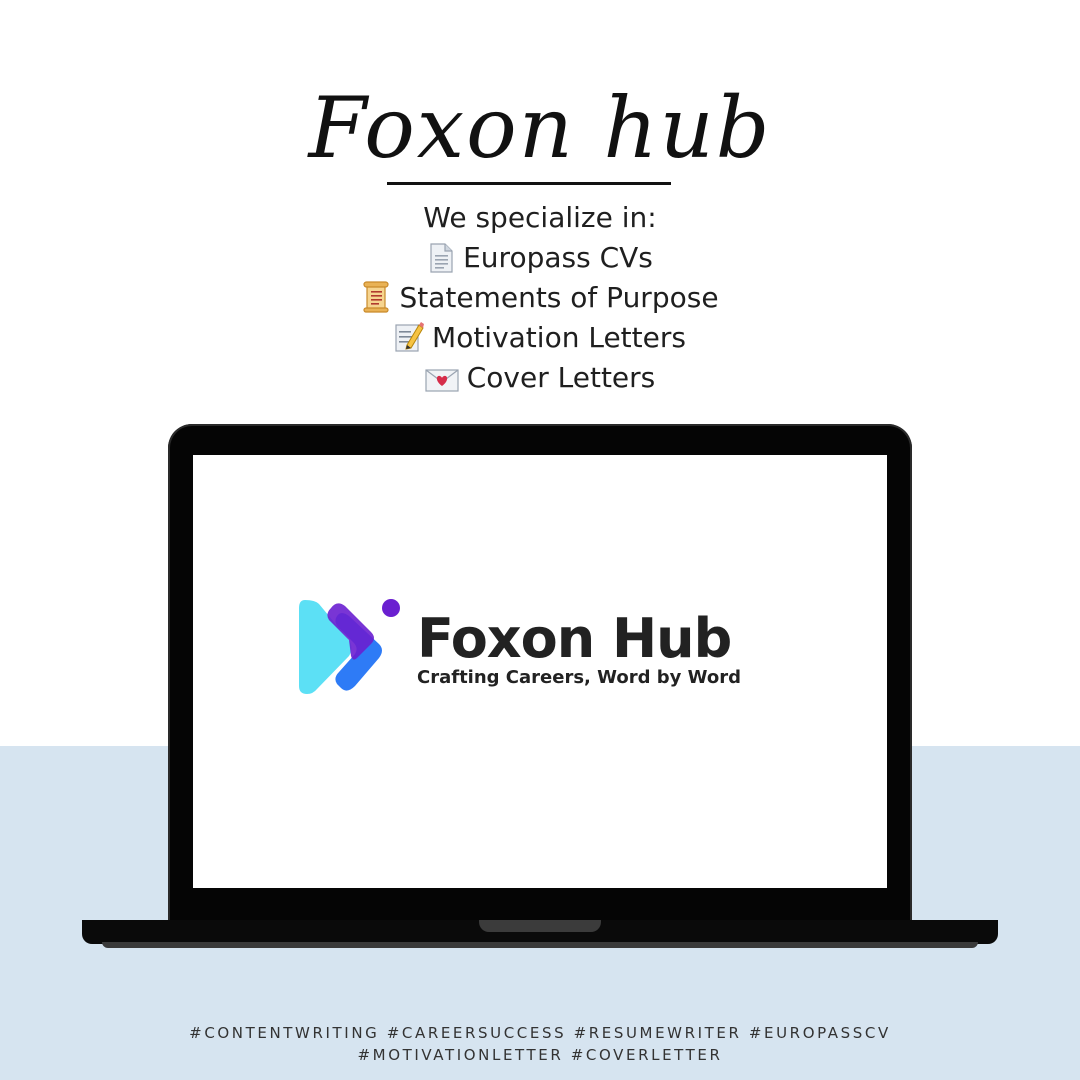  Describe the element at coordinates (376, 302) in the screenshot. I see `scroll-icon` at that location.